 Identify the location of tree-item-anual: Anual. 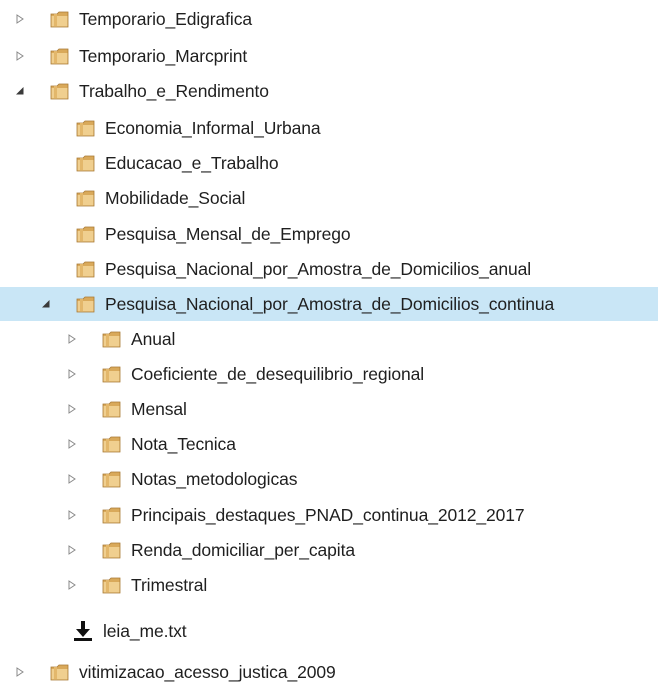
(329, 339).